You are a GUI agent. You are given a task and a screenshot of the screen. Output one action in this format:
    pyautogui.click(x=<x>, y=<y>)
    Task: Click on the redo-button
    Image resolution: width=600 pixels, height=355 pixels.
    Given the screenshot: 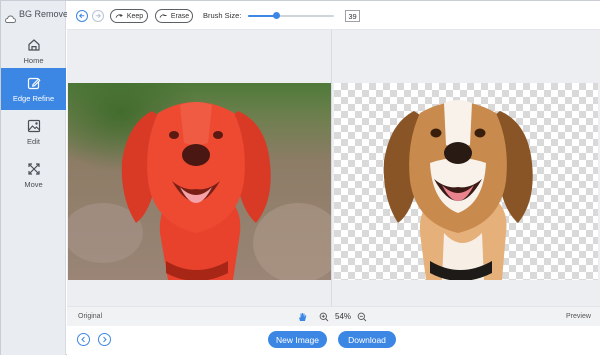 What is the action you would take?
    pyautogui.click(x=98, y=16)
    